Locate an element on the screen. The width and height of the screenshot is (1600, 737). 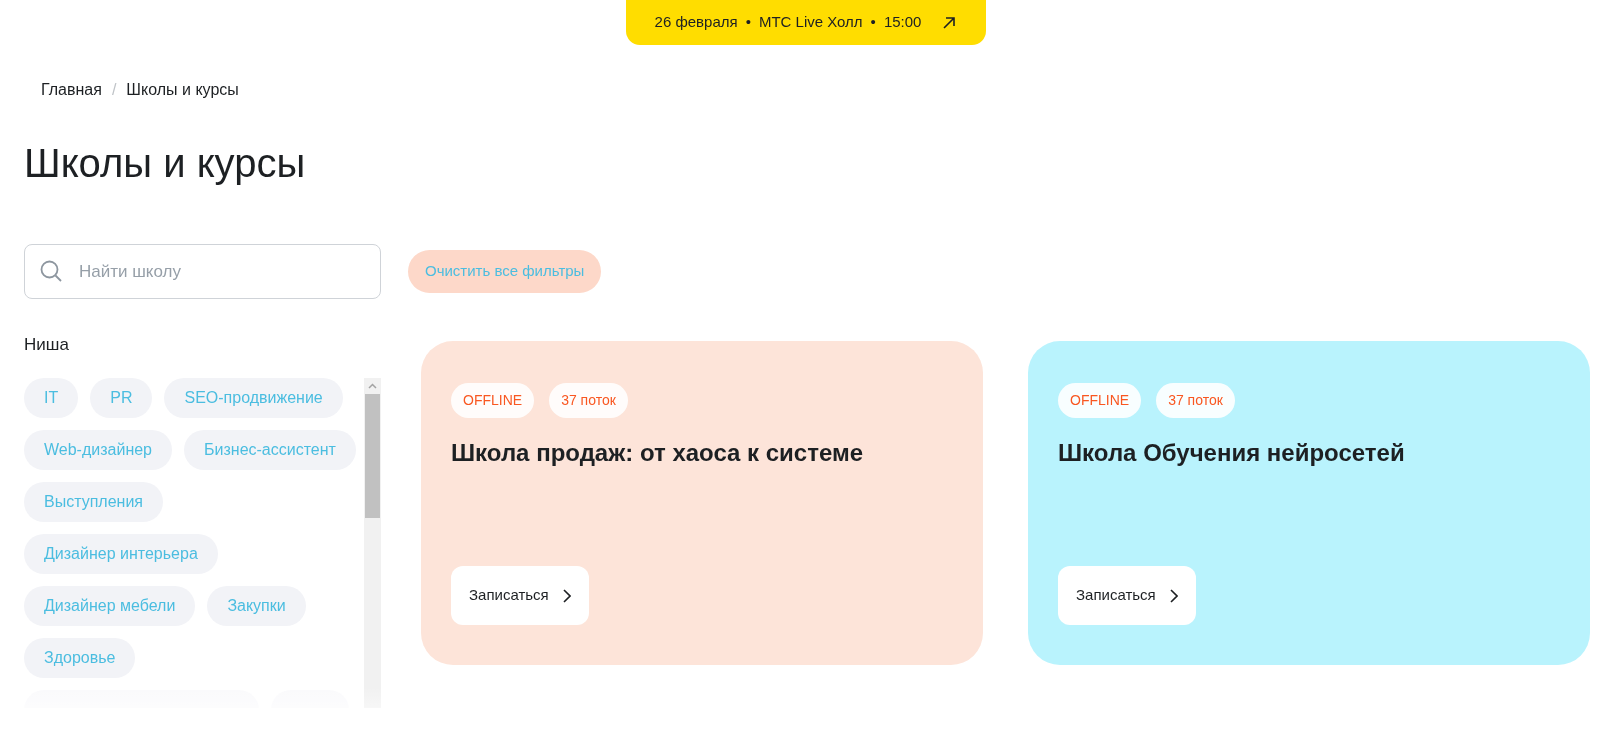
filter-chip: Закупки is located at coordinates (256, 605).